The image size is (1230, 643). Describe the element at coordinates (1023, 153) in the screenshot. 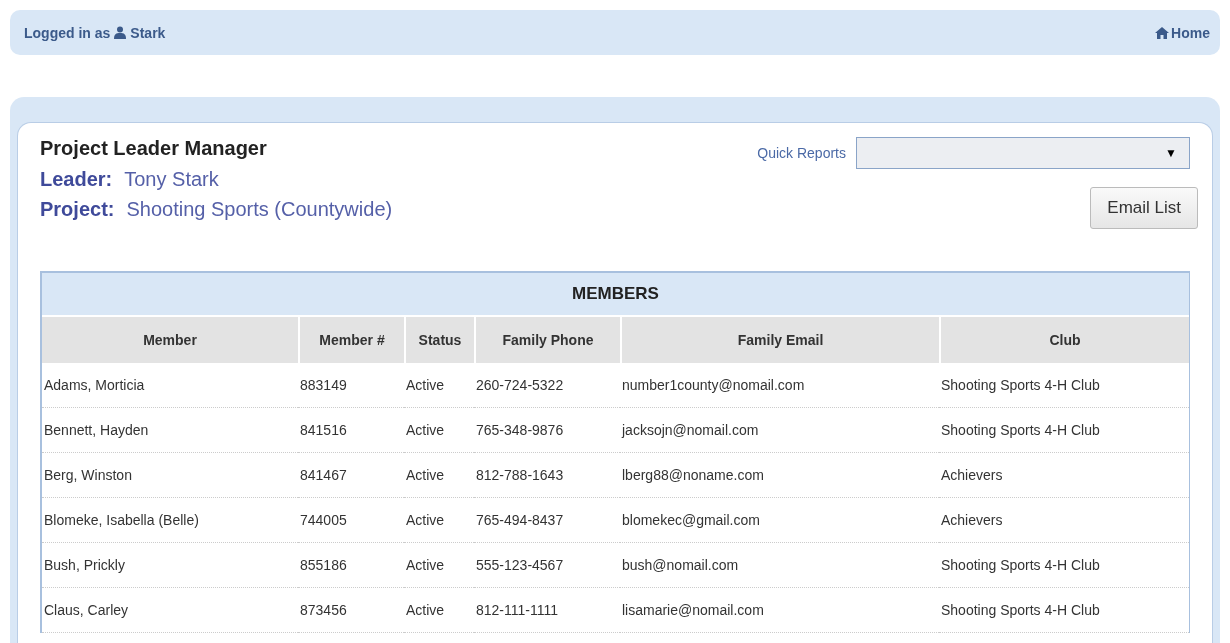

I see `quick-reports-dropdown: ▼` at that location.